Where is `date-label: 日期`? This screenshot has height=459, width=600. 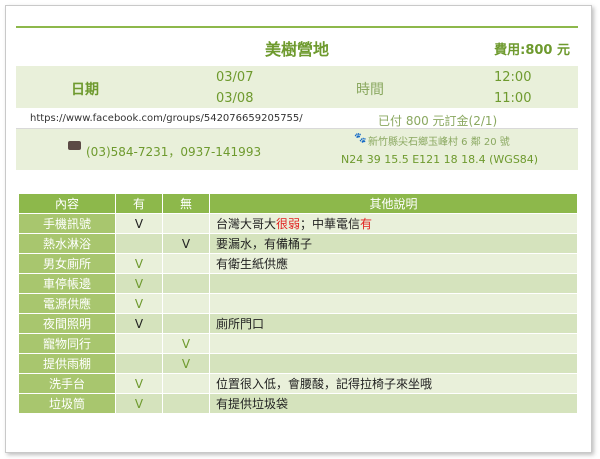
date-label: 日期 is located at coordinates (85, 90).